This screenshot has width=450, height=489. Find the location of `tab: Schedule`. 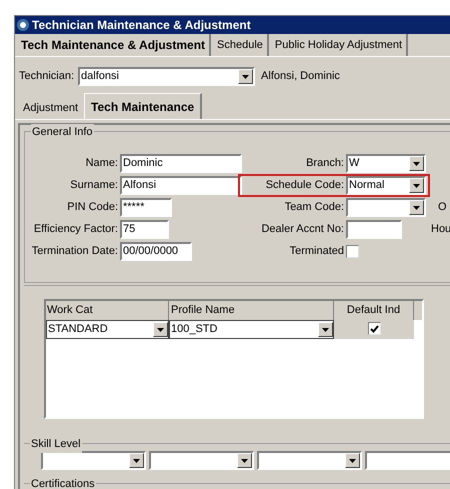

tab: Schedule is located at coordinates (241, 45).